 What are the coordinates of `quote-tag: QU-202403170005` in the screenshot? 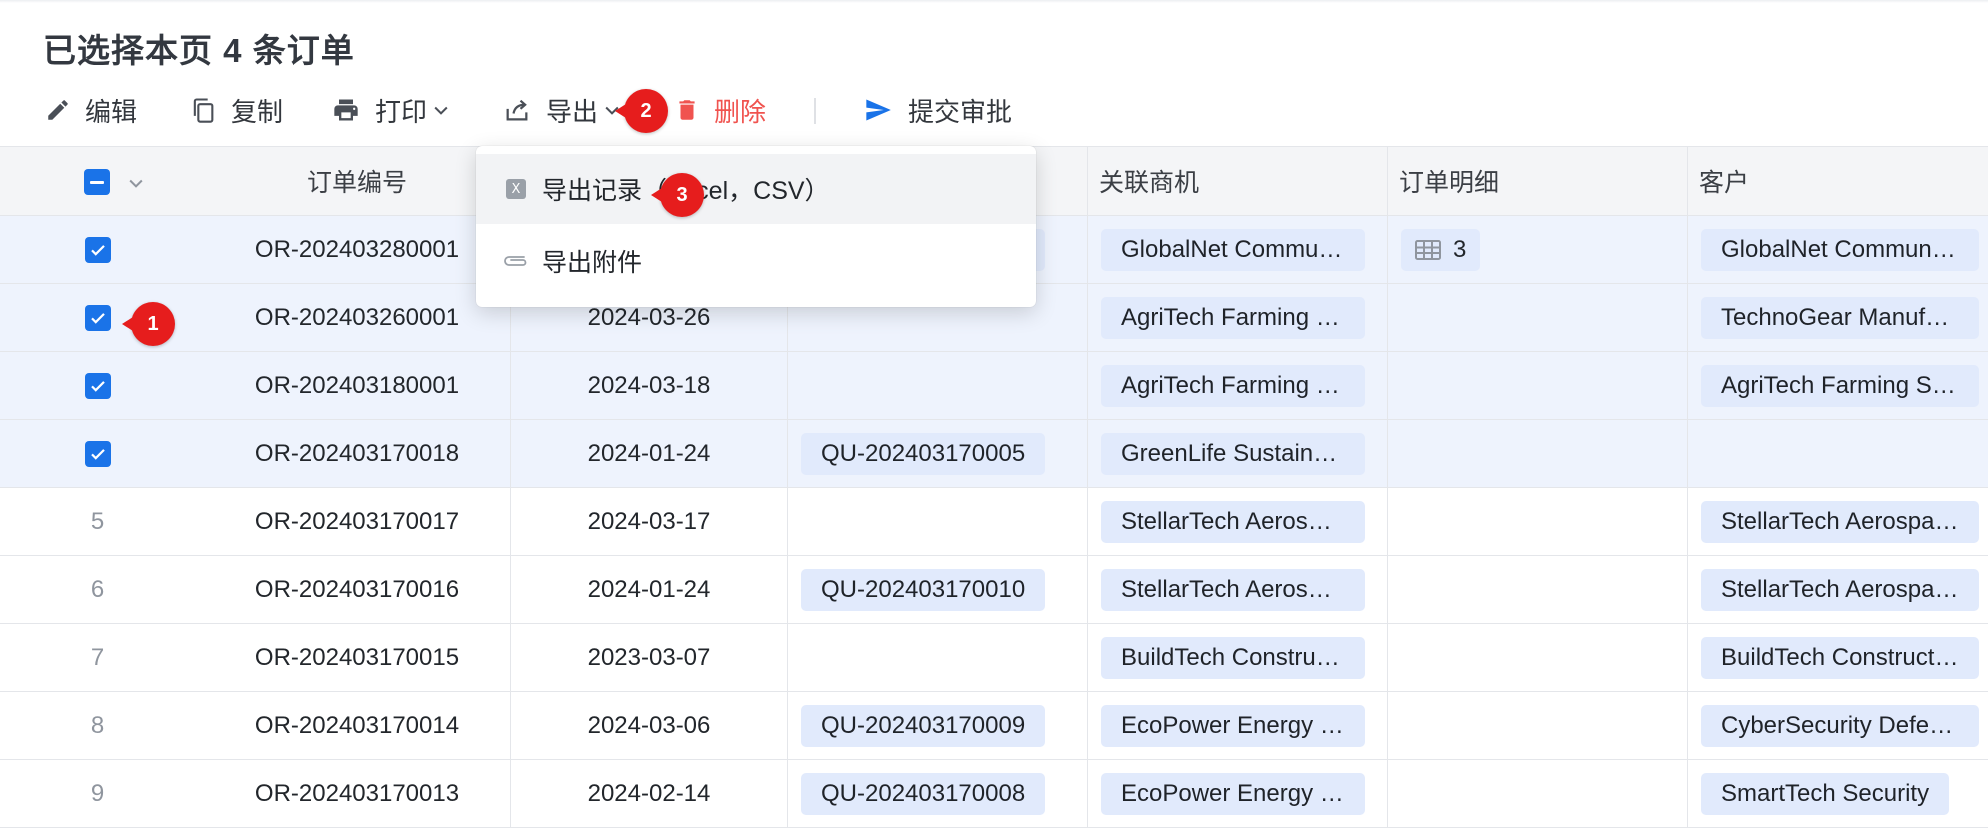 It's located at (923, 453).